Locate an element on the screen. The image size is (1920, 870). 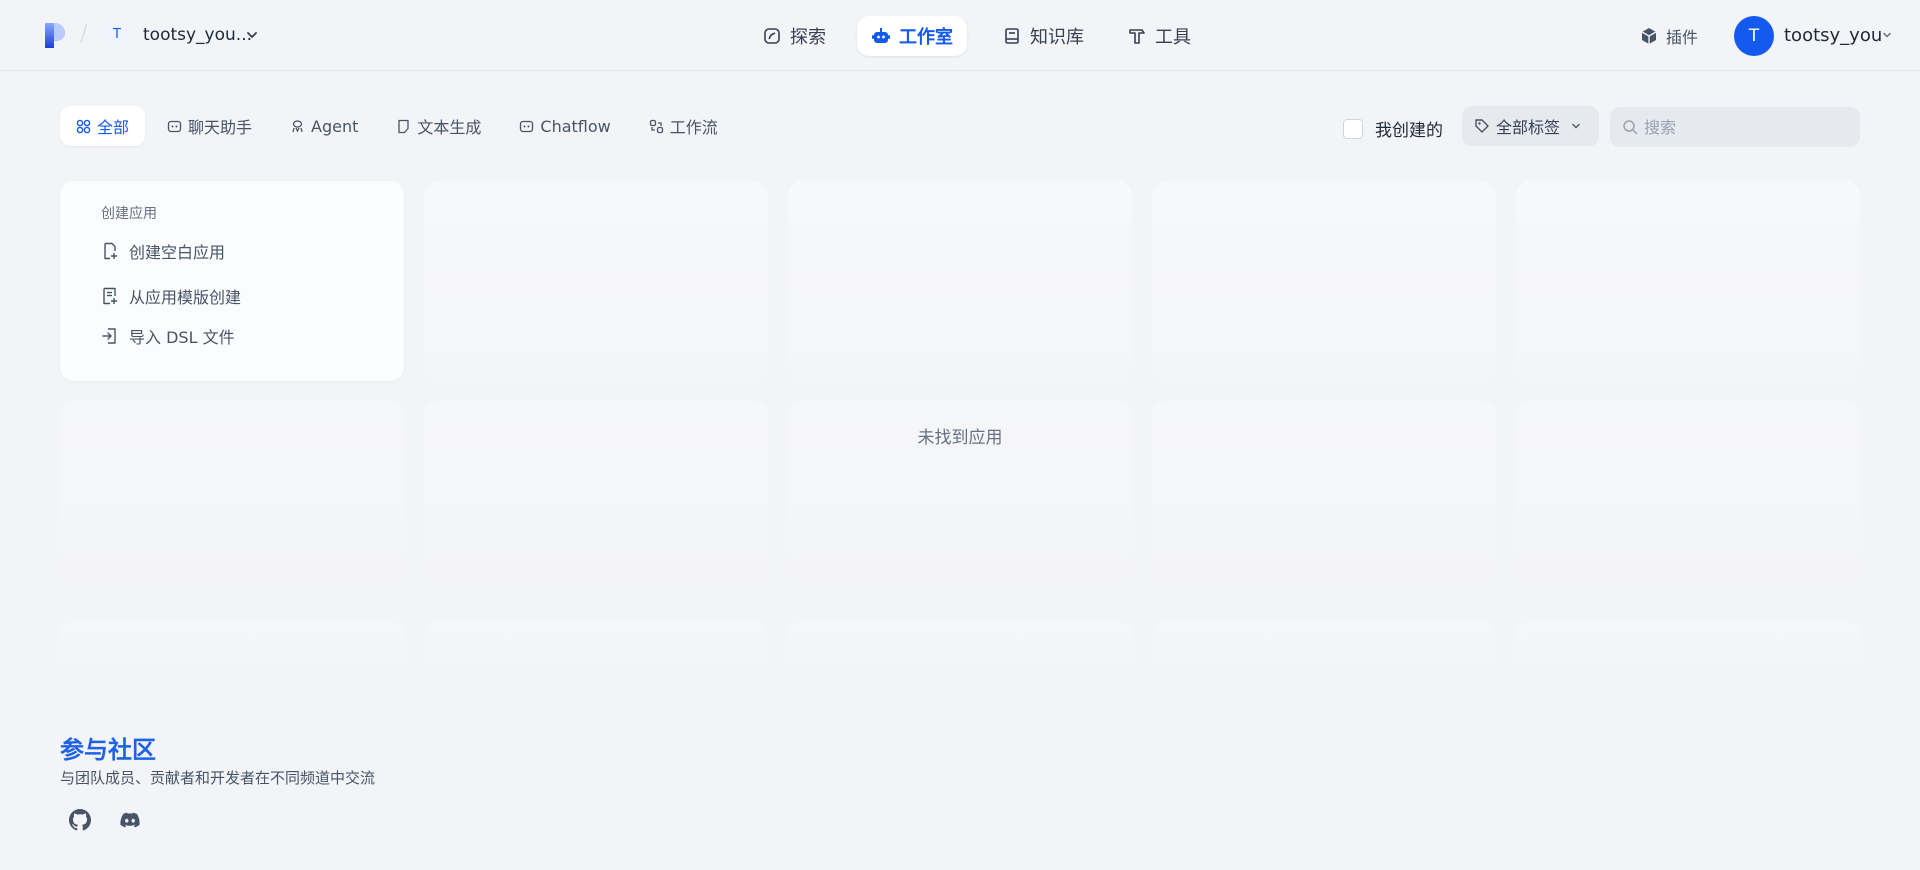
template-icon is located at coordinates (110, 296).